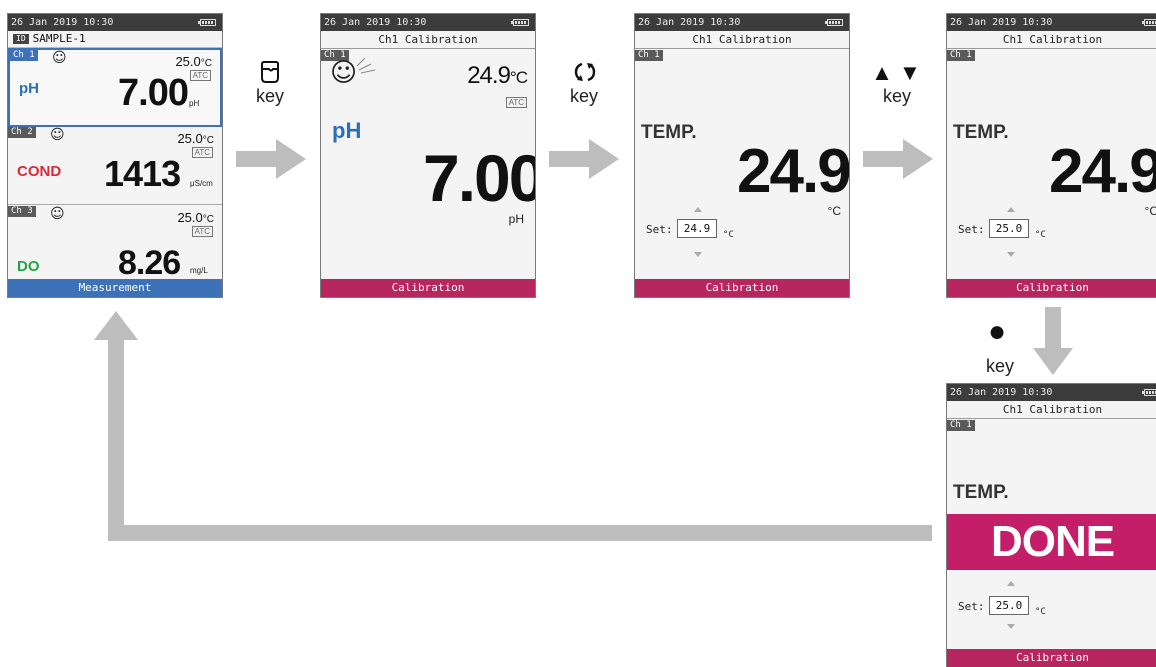 The width and height of the screenshot is (1156, 667). What do you see at coordinates (149, 263) in the screenshot?
I see `channel-value: 8.26` at bounding box center [149, 263].